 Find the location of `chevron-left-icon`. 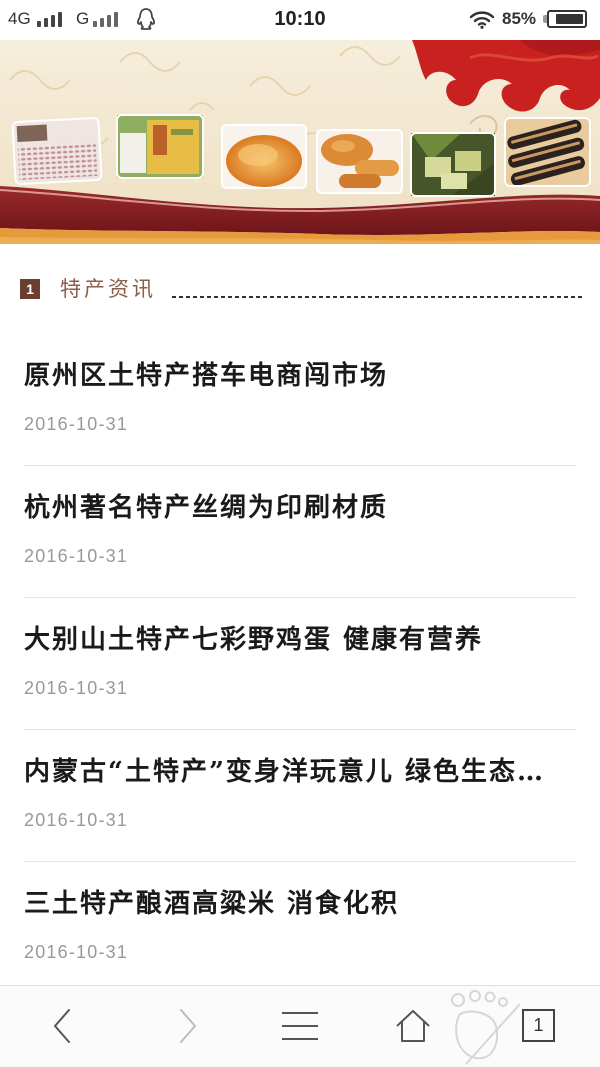

chevron-left-icon is located at coordinates (62, 1026).